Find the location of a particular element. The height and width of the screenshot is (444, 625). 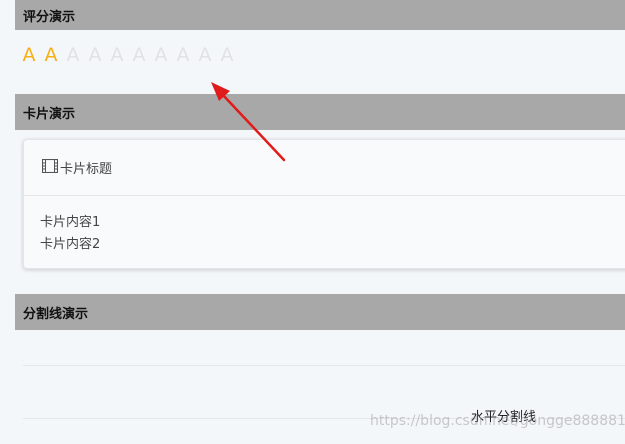

section-header-divider: 分割线演示 is located at coordinates (320, 312).